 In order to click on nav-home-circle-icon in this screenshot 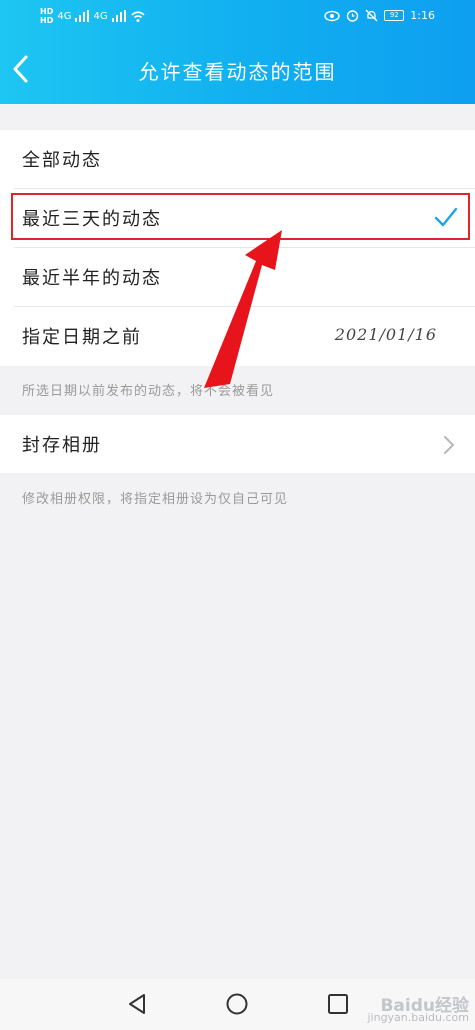, I will do `click(237, 1004)`.